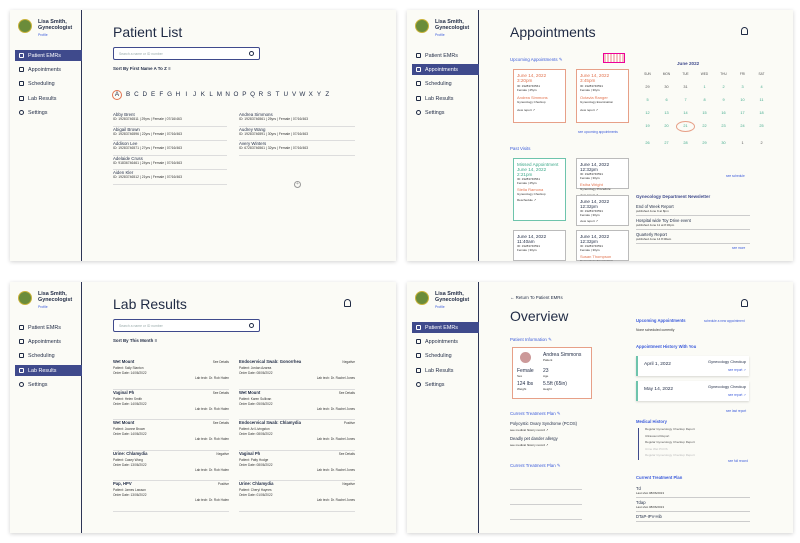  I want to click on calendar-day: 4, so click(761, 87).